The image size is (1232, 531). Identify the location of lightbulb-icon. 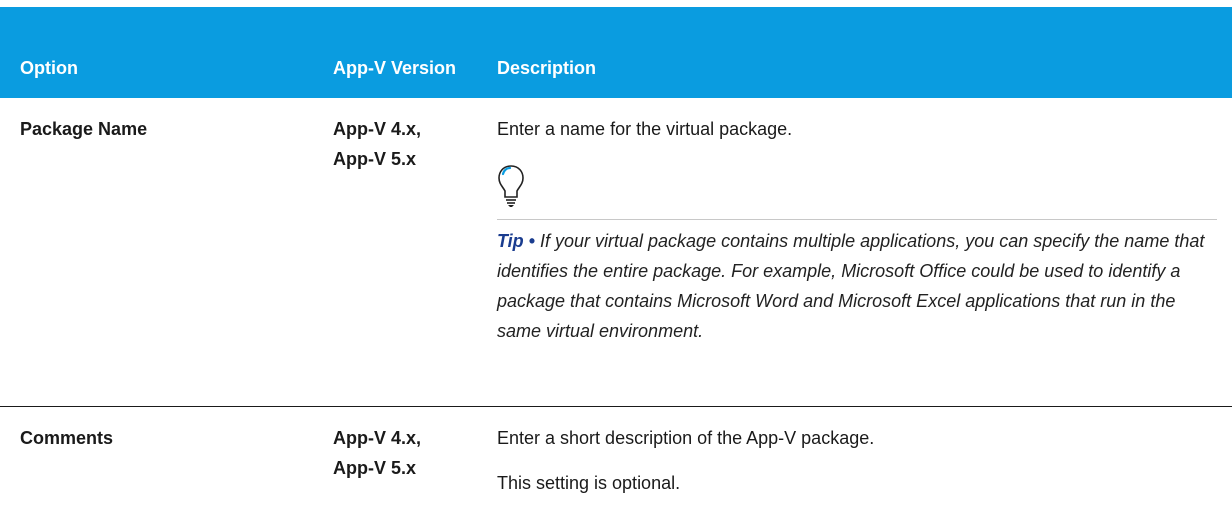
(511, 186).